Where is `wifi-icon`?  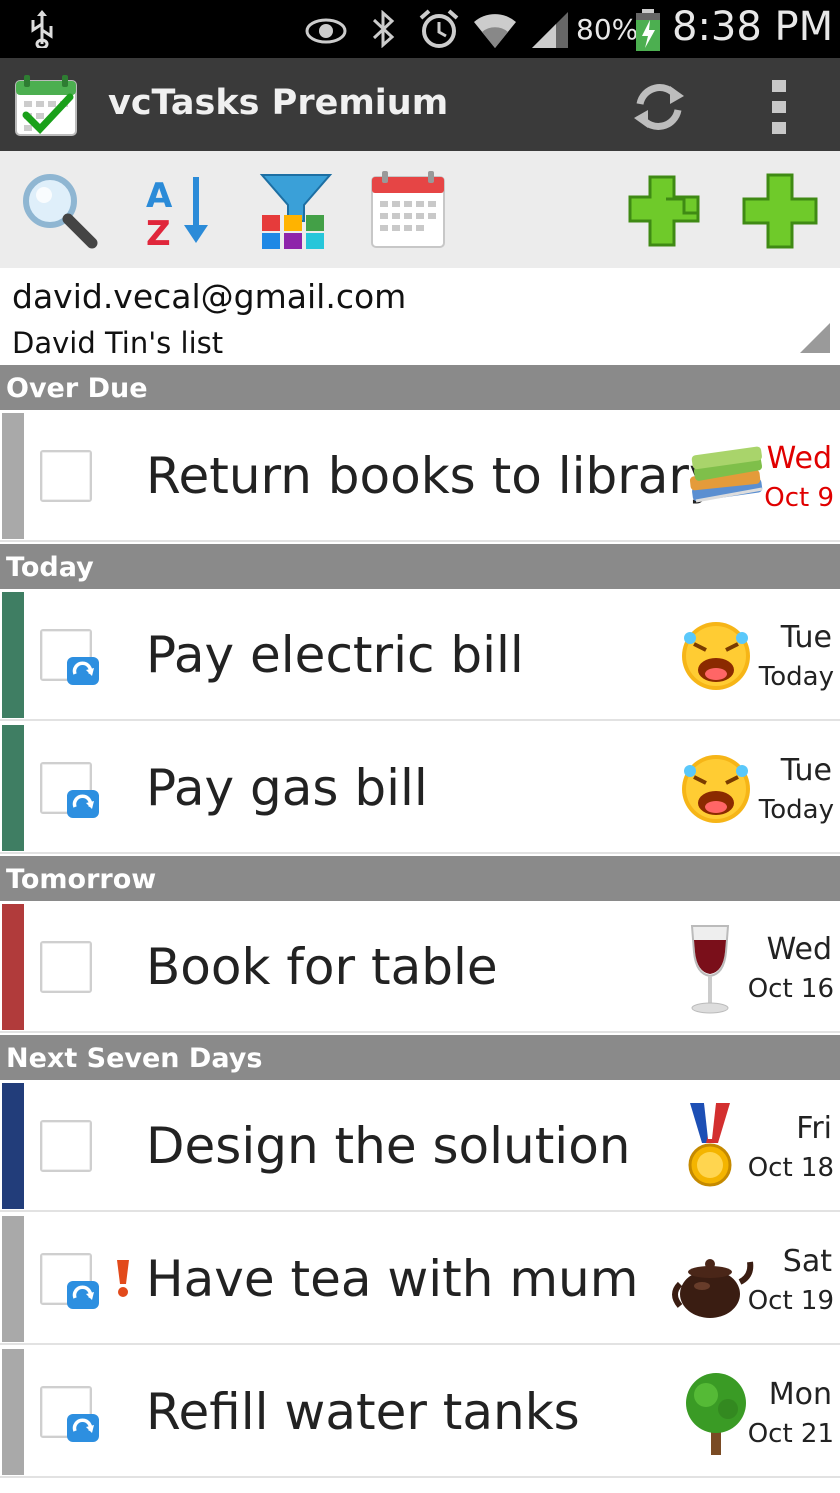
wifi-icon is located at coordinates (495, 31).